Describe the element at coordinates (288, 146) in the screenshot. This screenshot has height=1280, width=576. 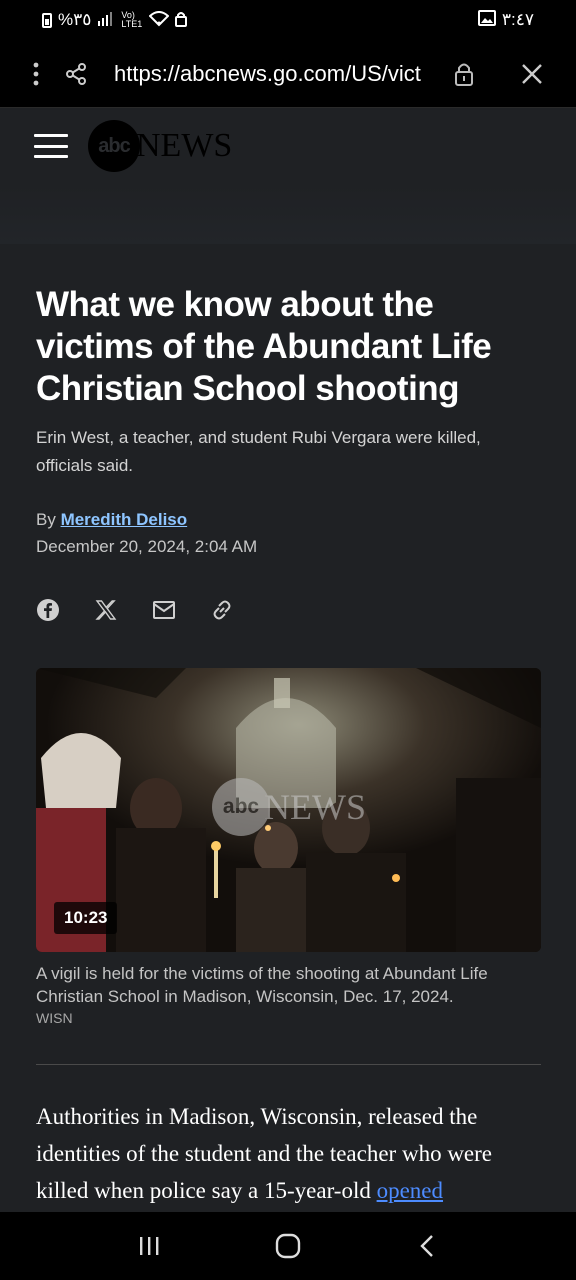
I see `site-header: abc NEWS` at that location.